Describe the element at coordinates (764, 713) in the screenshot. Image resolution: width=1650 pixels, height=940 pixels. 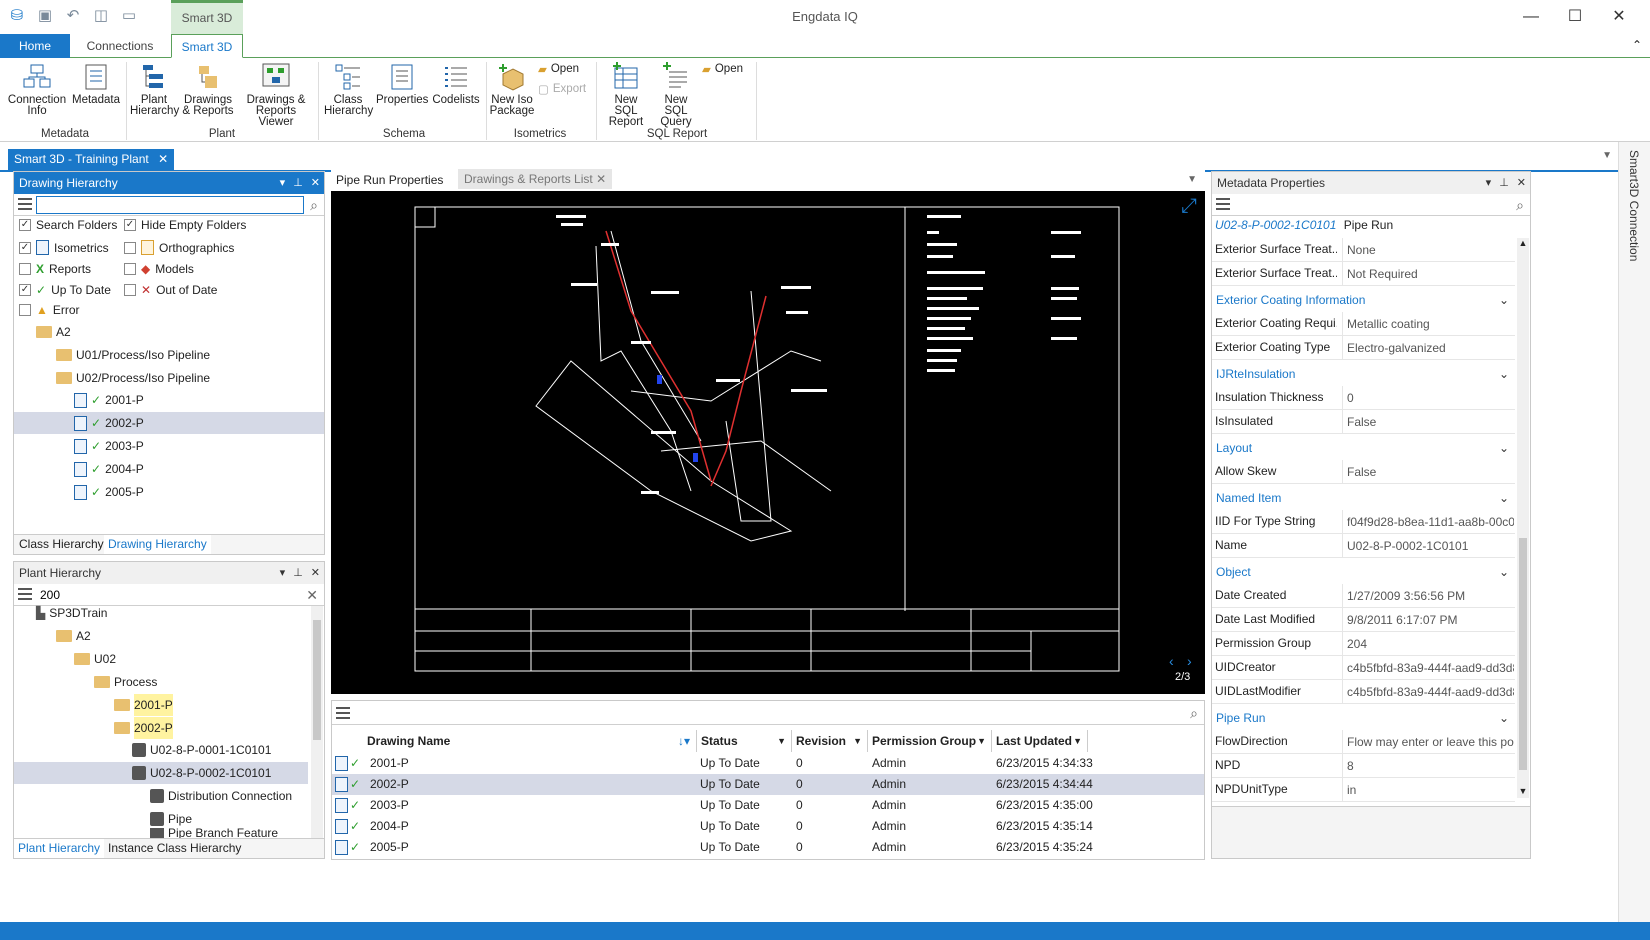
I see `grid-search-input` at that location.